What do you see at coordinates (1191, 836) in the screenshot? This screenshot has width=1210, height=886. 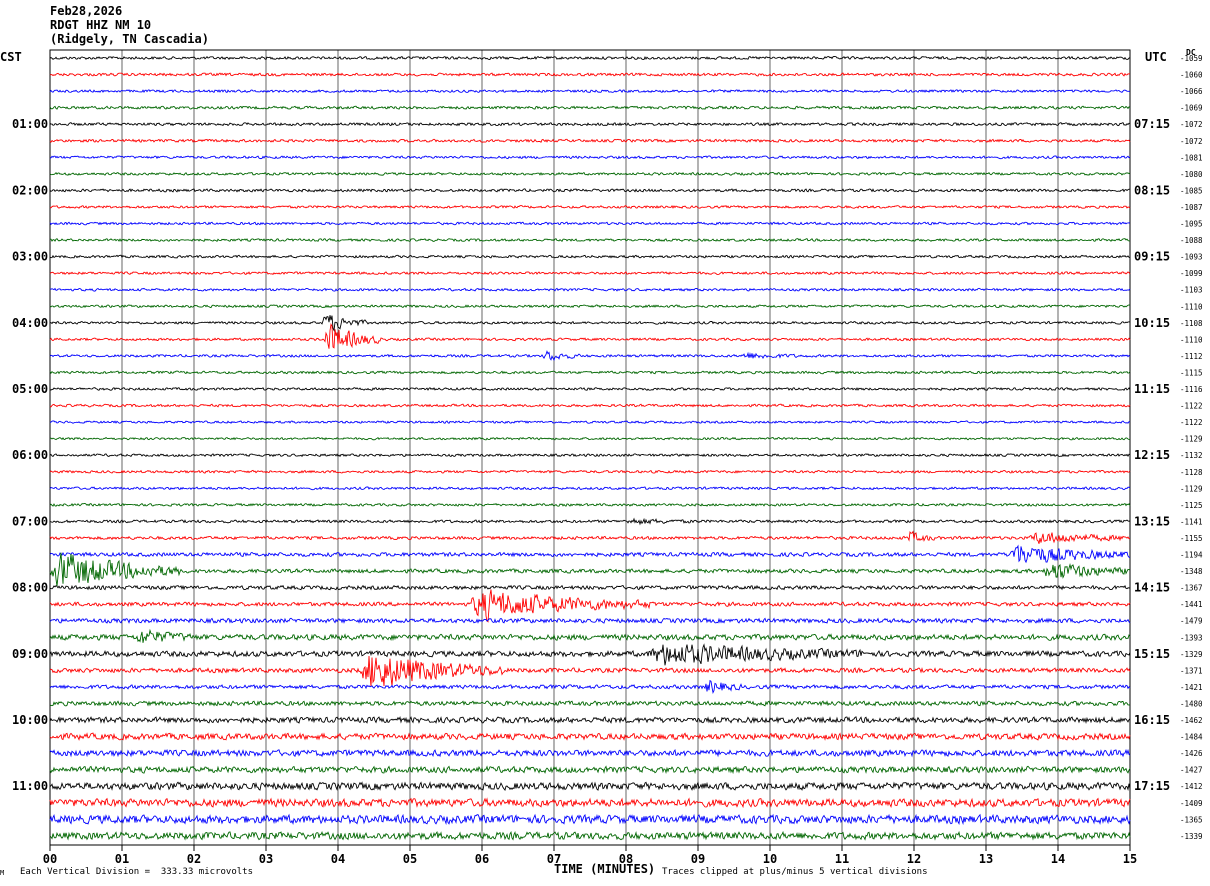 I see `dc-offset-label: -1339` at bounding box center [1191, 836].